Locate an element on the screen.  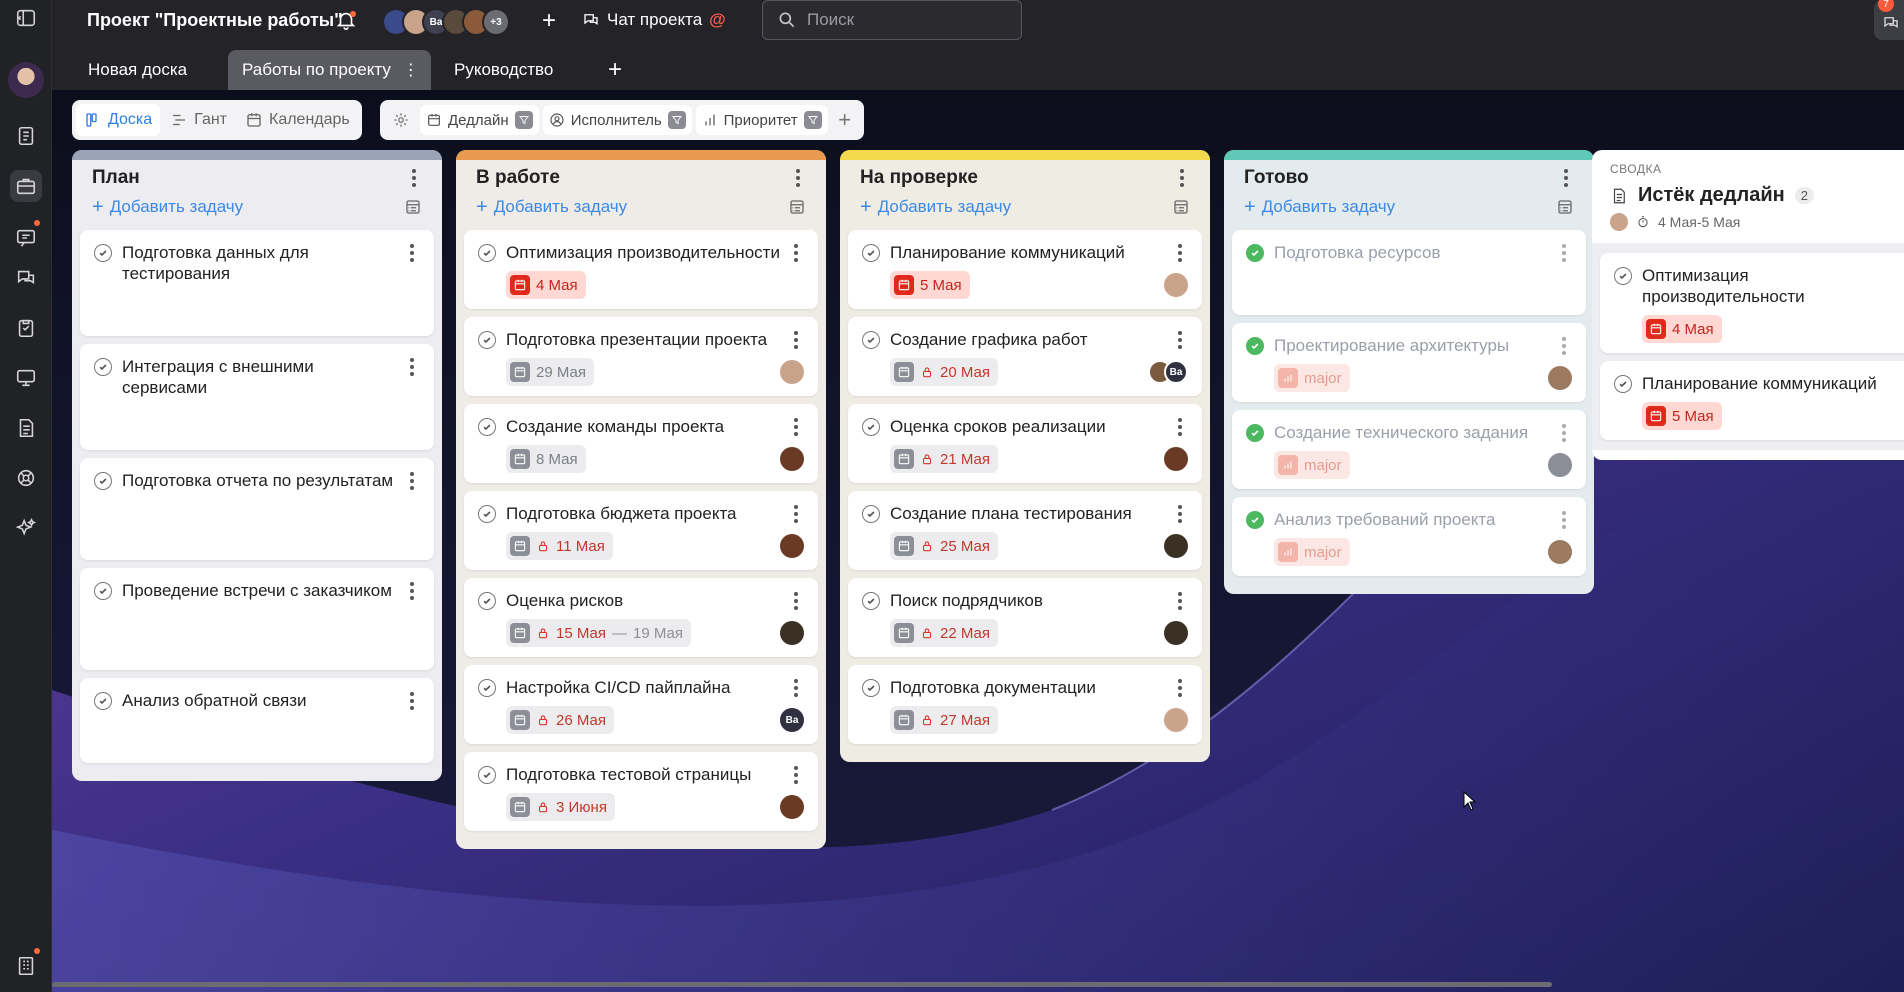
horizontal-scrollbar is located at coordinates (802, 984).